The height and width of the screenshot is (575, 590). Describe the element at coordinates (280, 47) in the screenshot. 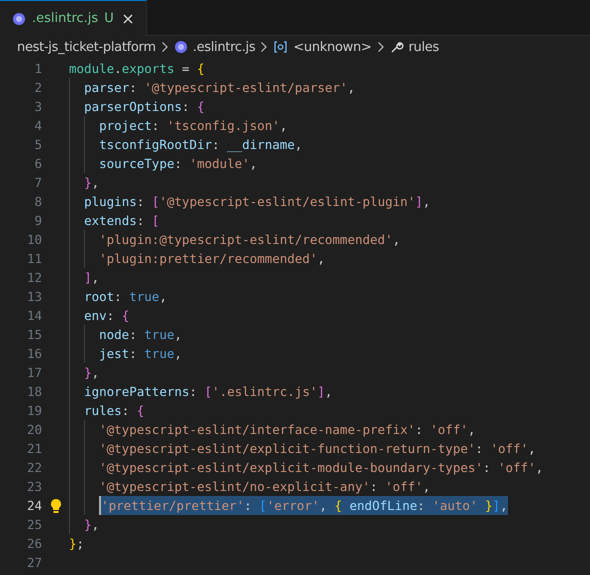

I see `braces-symbol-icon` at that location.